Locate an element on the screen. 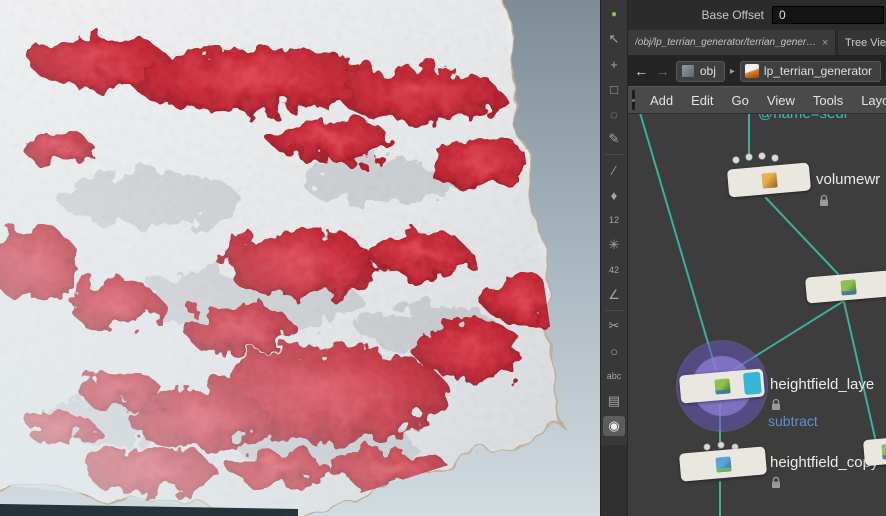 The image size is (886, 516). angle-measure-icon: ∠ is located at coordinates (614, 295).